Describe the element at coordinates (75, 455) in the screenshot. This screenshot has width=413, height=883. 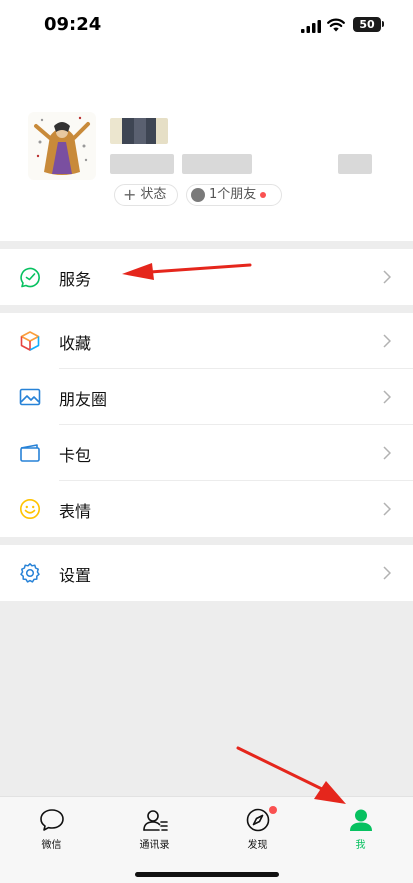
I see `menu-label-cards: 卡包` at that location.